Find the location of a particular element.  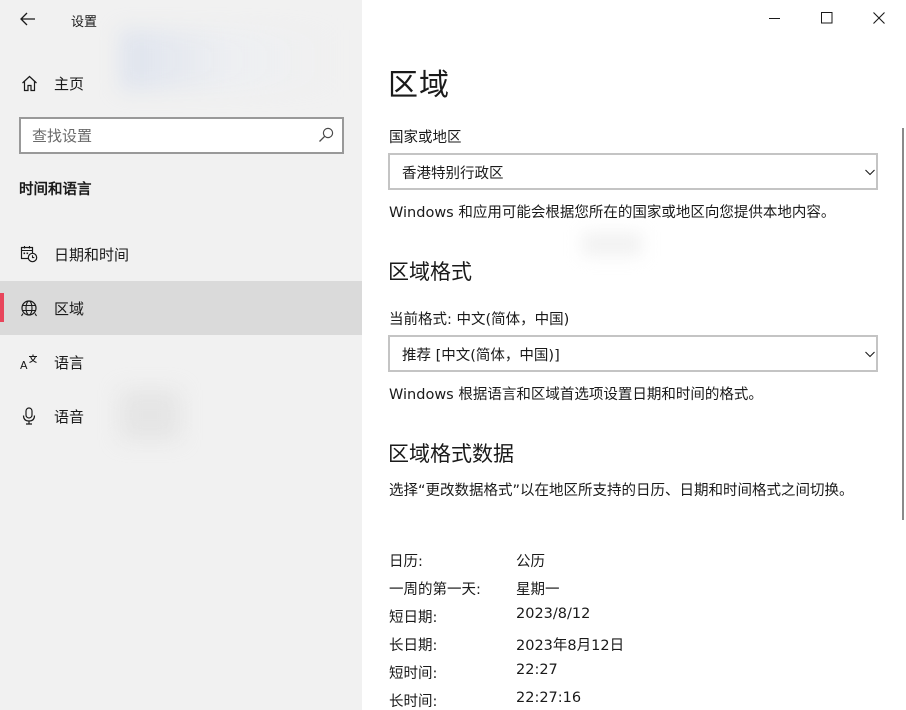

globe-icon is located at coordinates (29, 308).